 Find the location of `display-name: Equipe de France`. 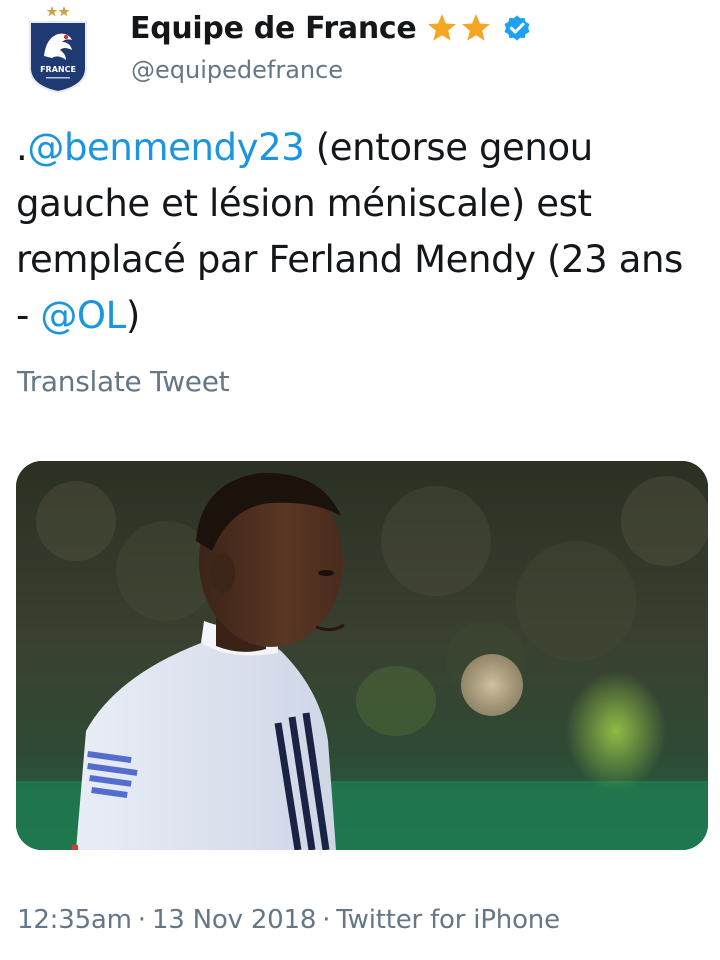

display-name: Equipe de France is located at coordinates (273, 28).